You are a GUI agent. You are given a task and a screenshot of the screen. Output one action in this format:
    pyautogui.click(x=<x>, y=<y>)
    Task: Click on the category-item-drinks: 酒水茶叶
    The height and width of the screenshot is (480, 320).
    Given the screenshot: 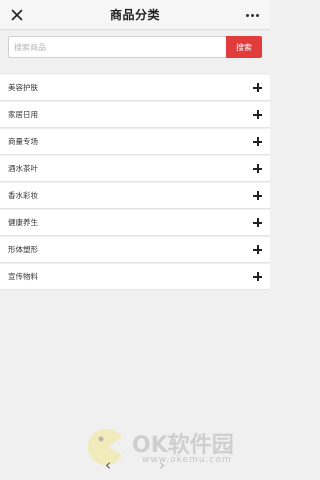 What is the action you would take?
    pyautogui.click(x=135, y=169)
    